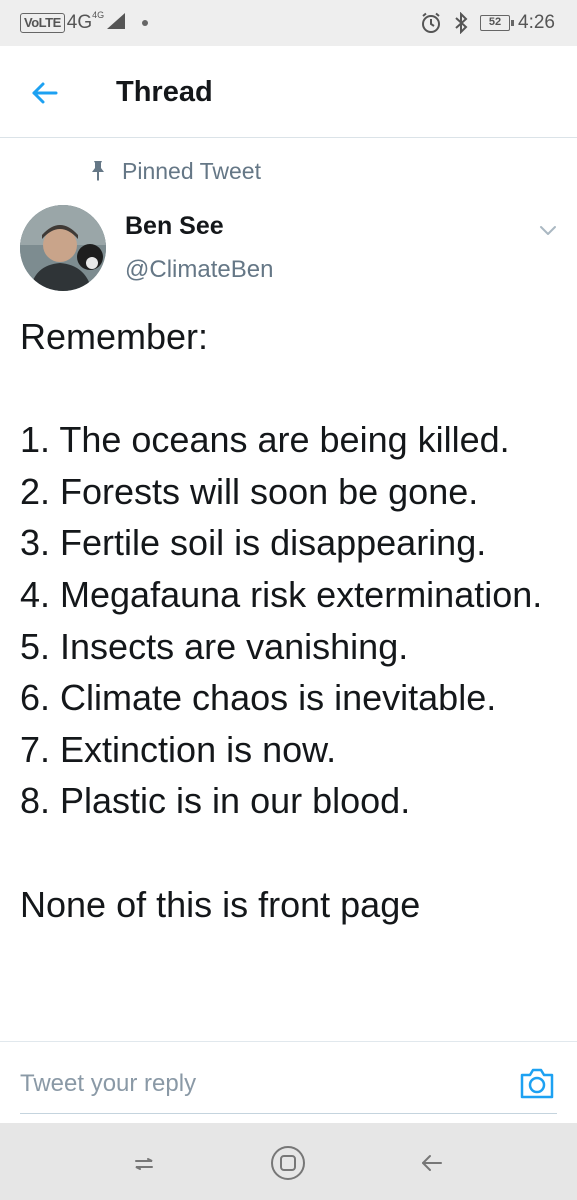  Describe the element at coordinates (431, 23) in the screenshot. I see `alarm-icon` at that location.